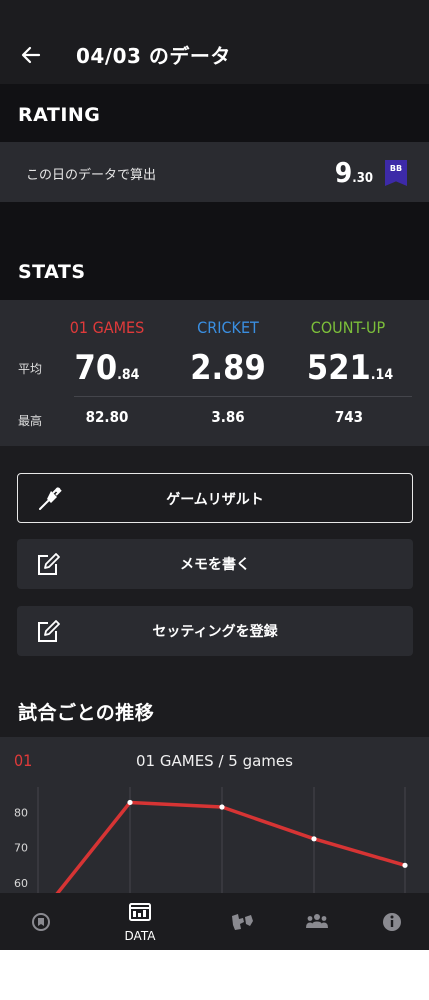 This screenshot has height=1000, width=429. What do you see at coordinates (21, 848) in the screenshot?
I see `chart-y-tick-label: 70` at bounding box center [21, 848].